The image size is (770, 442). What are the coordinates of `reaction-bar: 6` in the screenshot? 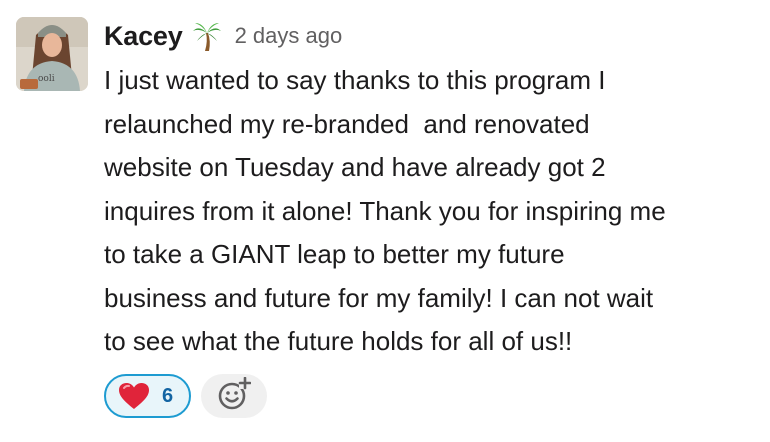 It's located at (186, 396).